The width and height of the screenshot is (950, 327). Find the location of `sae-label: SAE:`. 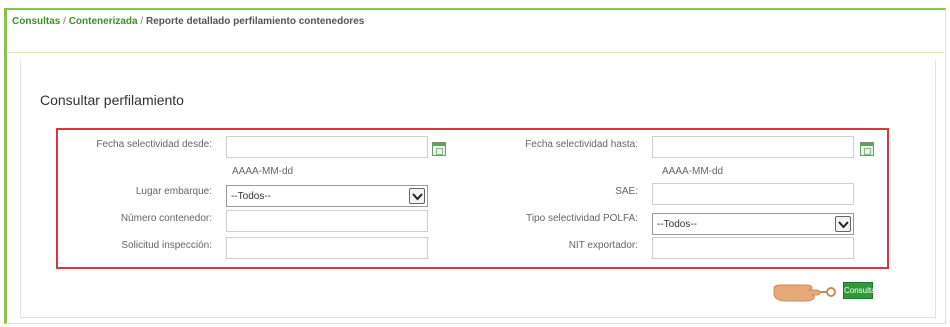

sae-label: SAE: is located at coordinates (626, 191).